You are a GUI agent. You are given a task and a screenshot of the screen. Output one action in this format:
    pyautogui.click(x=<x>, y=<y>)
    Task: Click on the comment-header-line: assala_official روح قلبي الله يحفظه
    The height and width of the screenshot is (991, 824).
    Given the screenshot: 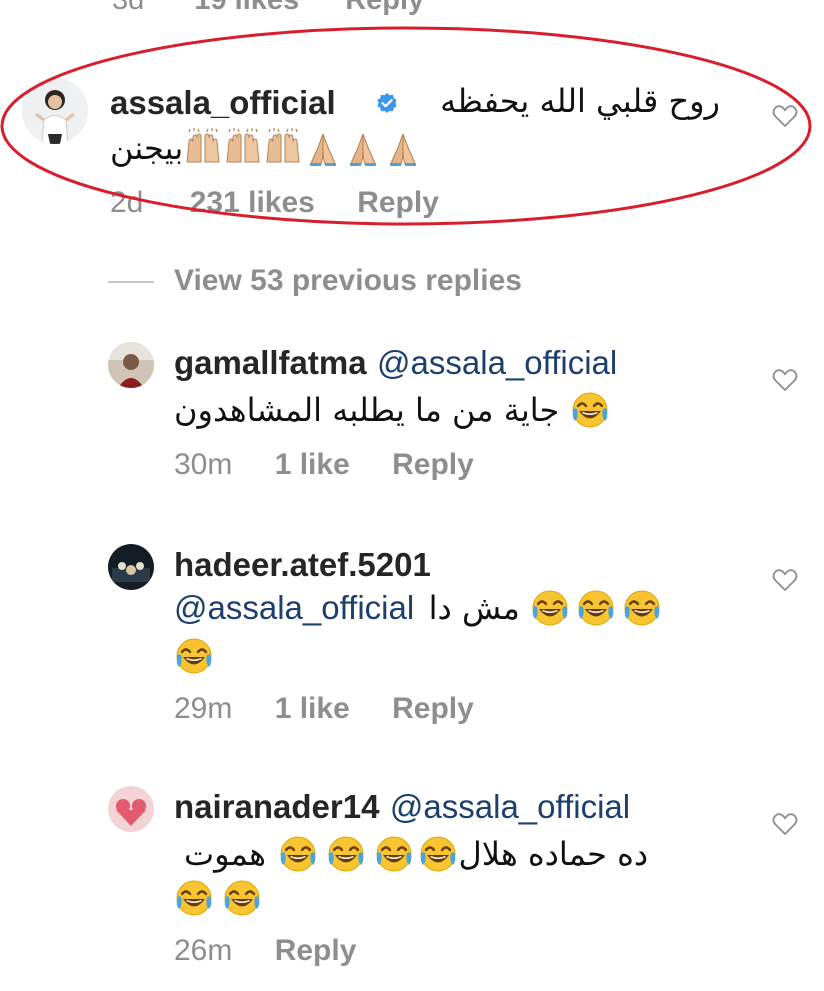 What is the action you would take?
    pyautogui.click(x=415, y=103)
    